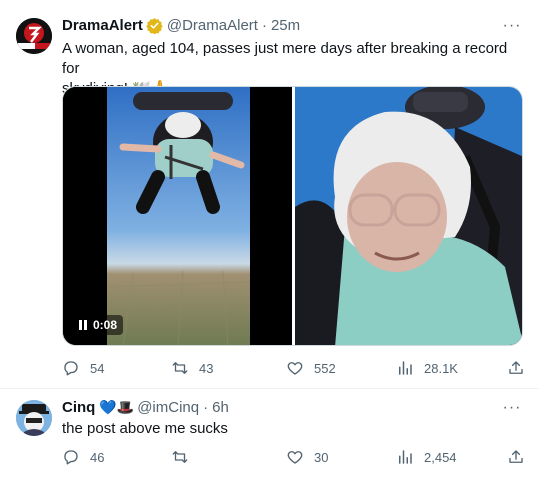  What do you see at coordinates (311, 368) in the screenshot?
I see `like-button: 552` at bounding box center [311, 368].